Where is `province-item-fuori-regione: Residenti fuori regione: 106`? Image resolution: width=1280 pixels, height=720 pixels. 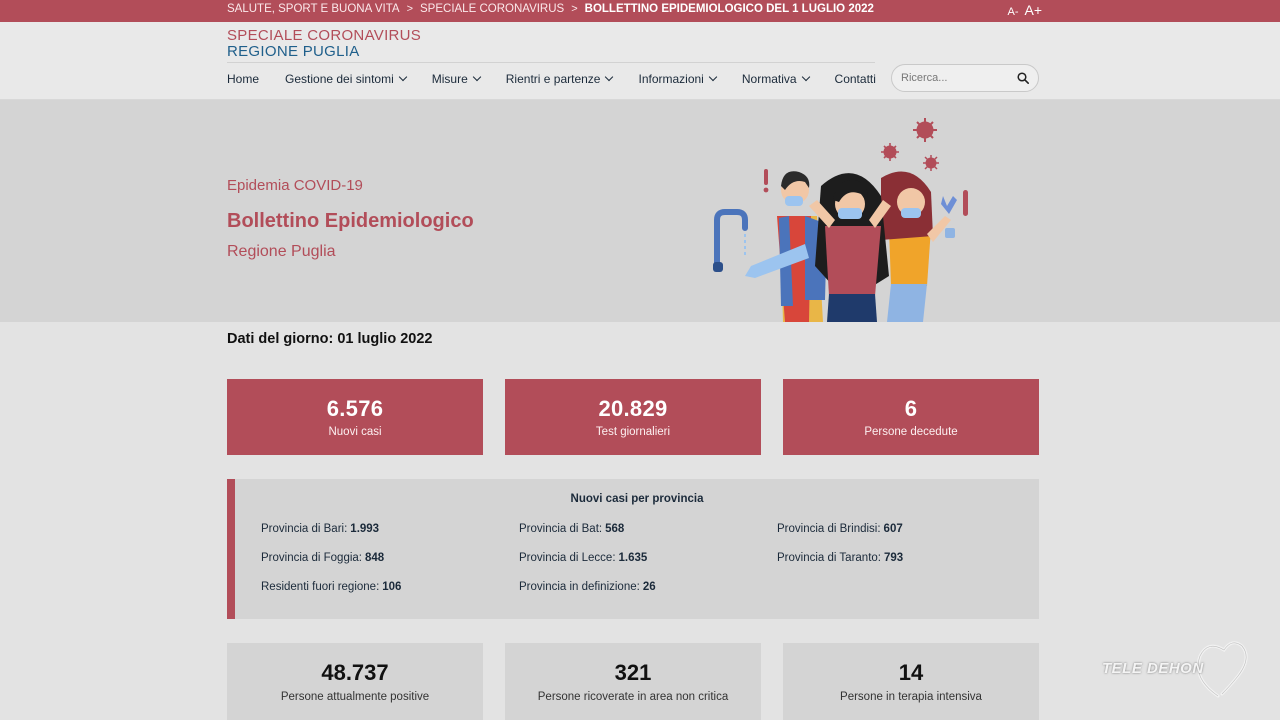
province-item-fuori-regione: Residenti fuori regione: 106 is located at coordinates (331, 587).